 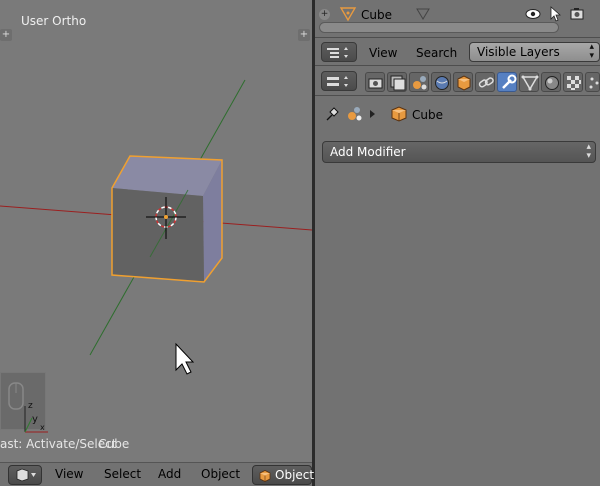 I want to click on add-modifier-label: Add Modifier, so click(x=368, y=152).